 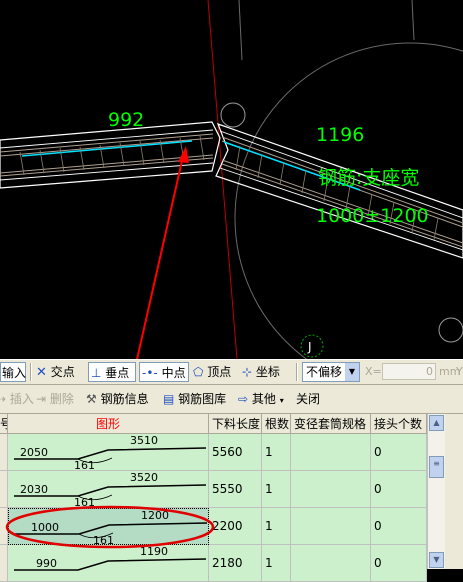 What do you see at coordinates (409, 371) in the screenshot?
I see `x-coordinate-input: 0` at bounding box center [409, 371].